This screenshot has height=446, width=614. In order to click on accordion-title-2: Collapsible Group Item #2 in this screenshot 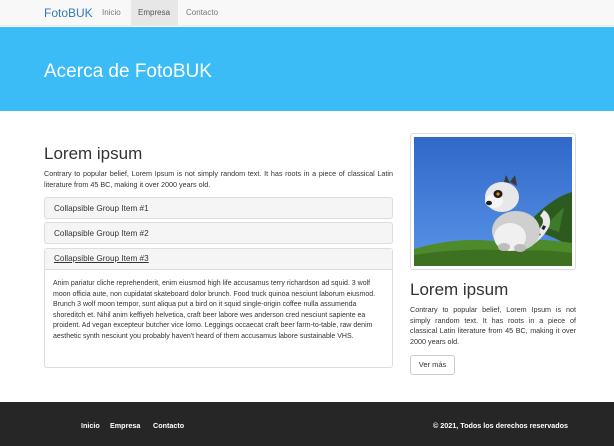, I will do `click(101, 233)`.